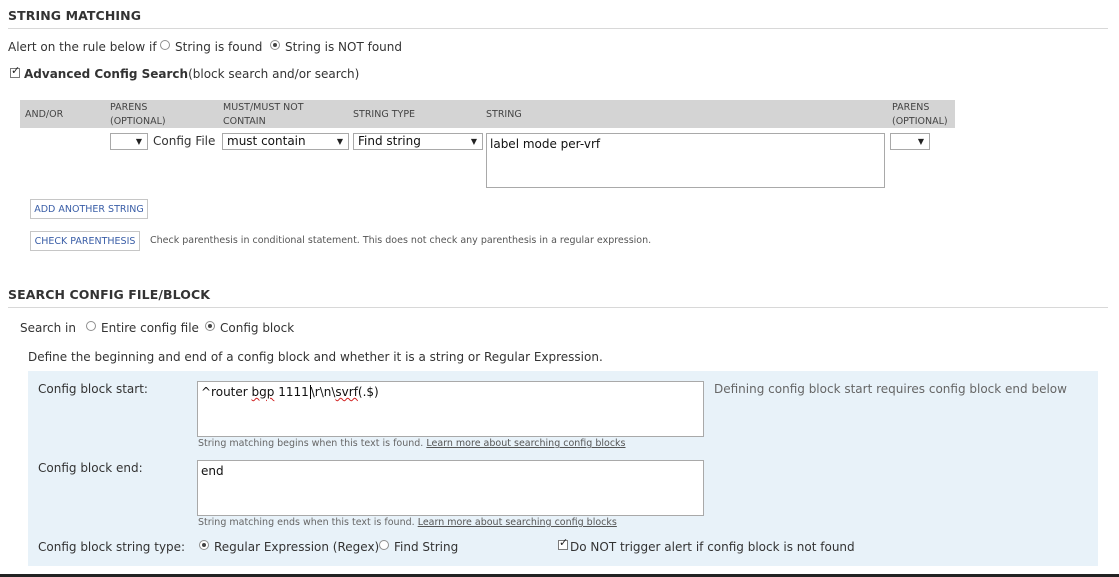 The image size is (1119, 577). Describe the element at coordinates (910, 141) in the screenshot. I see `parens-close-select: ▼` at that location.